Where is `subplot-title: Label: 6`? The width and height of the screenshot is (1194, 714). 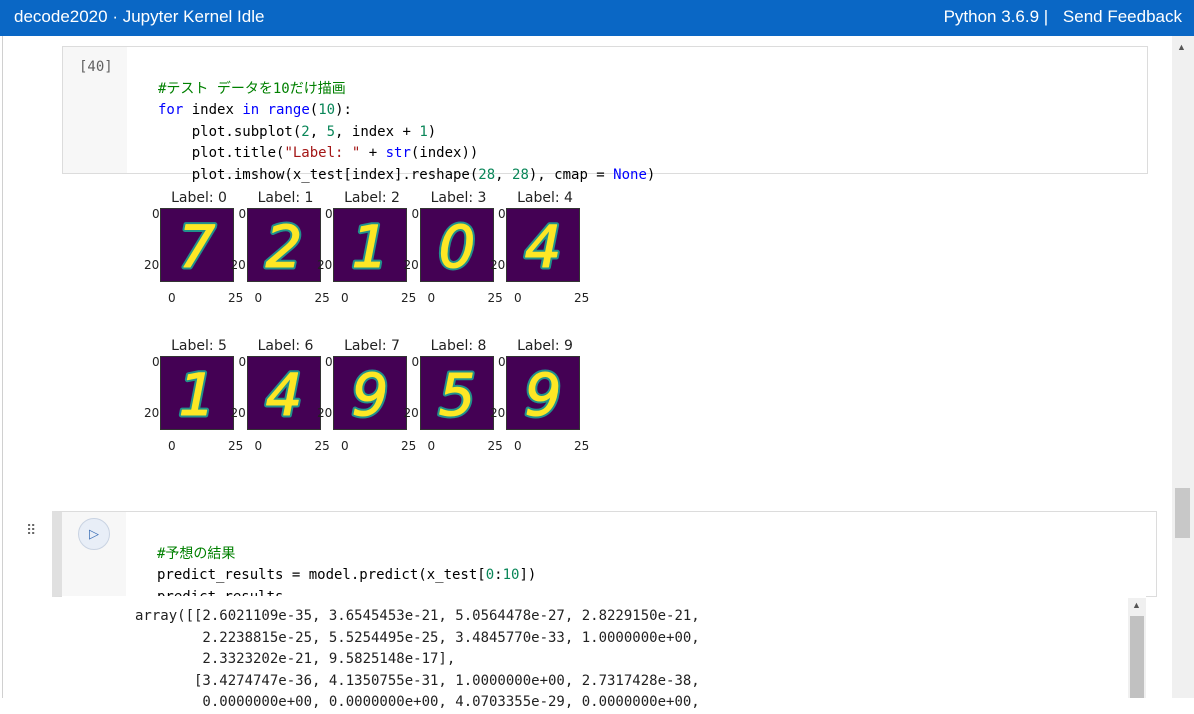 subplot-title: Label: 6 is located at coordinates (285, 346).